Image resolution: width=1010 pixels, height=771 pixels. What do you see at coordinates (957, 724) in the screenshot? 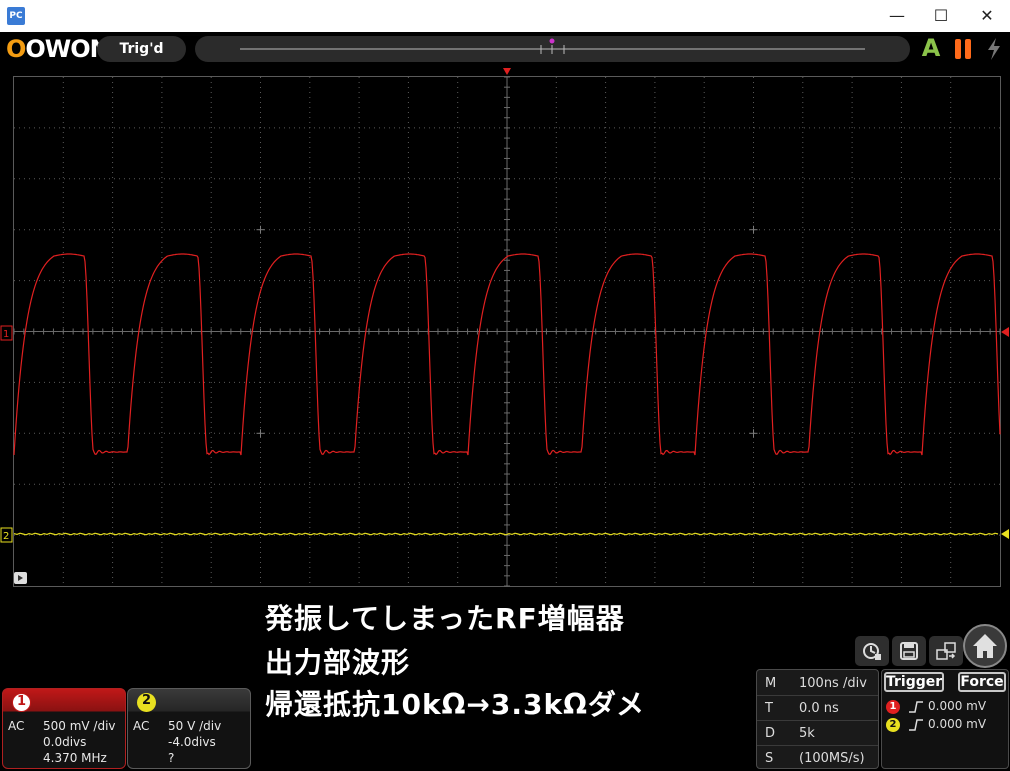
I see `ch2-trigger-level: 0.000 mV` at bounding box center [957, 724].